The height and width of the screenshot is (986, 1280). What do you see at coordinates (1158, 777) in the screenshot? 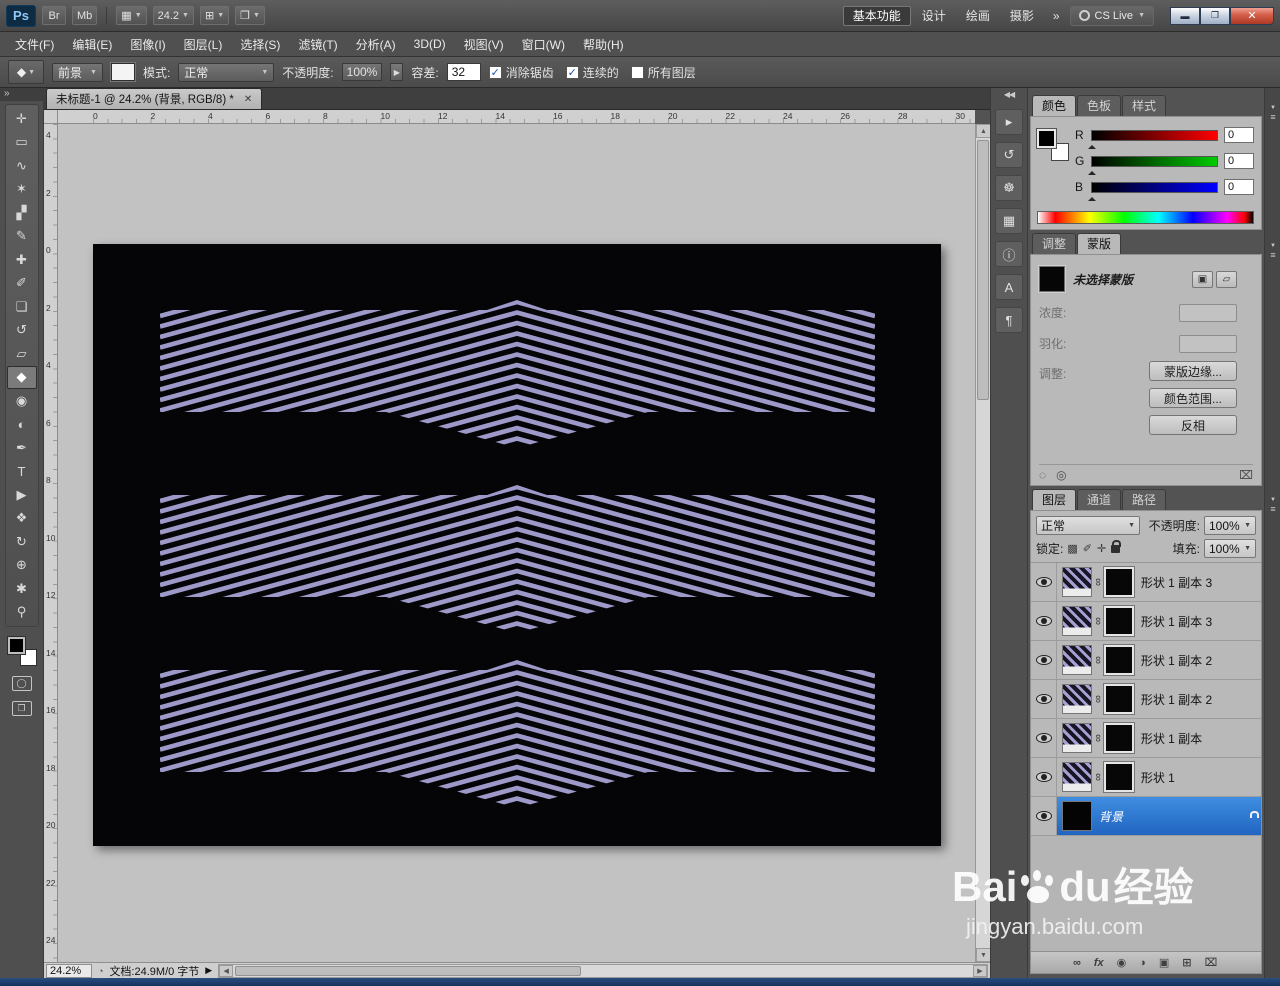
I see `layer-name: 形状 1` at bounding box center [1158, 777].